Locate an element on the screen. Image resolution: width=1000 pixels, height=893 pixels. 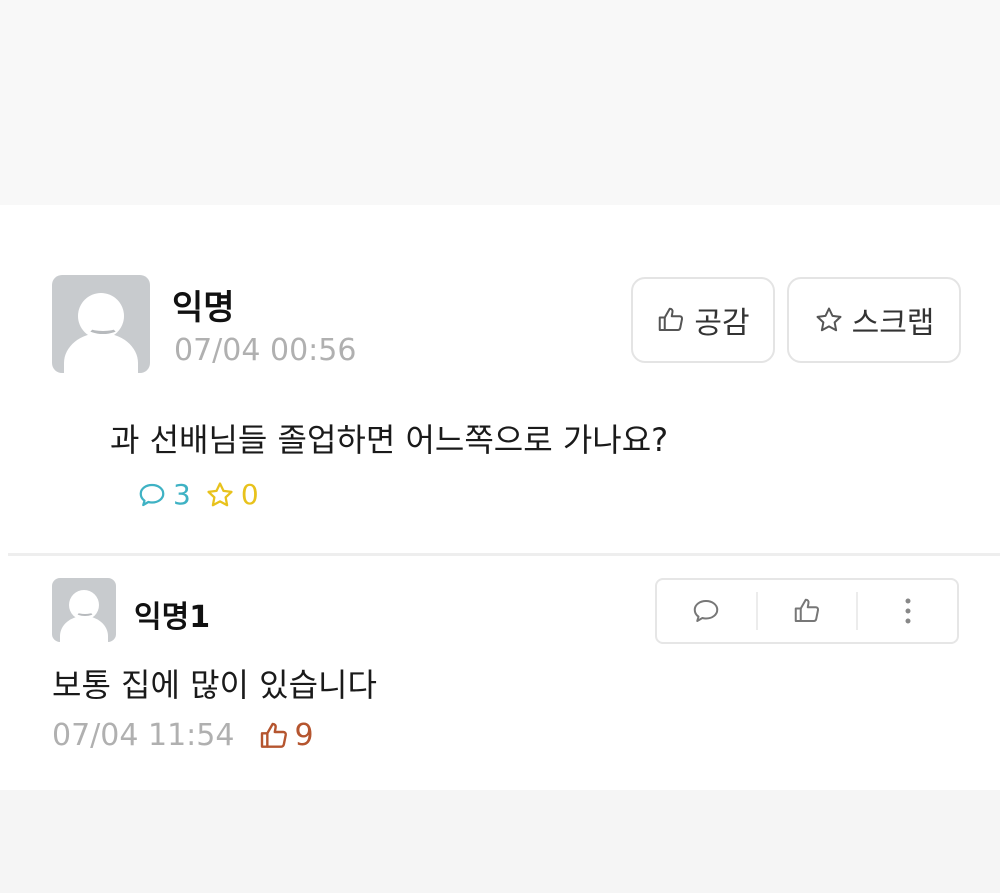
scrap-count: 0 is located at coordinates (232, 494).